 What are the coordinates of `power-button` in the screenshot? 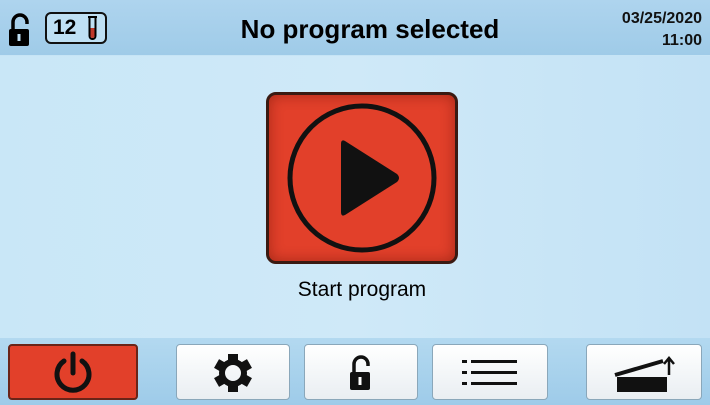 It's located at (73, 372).